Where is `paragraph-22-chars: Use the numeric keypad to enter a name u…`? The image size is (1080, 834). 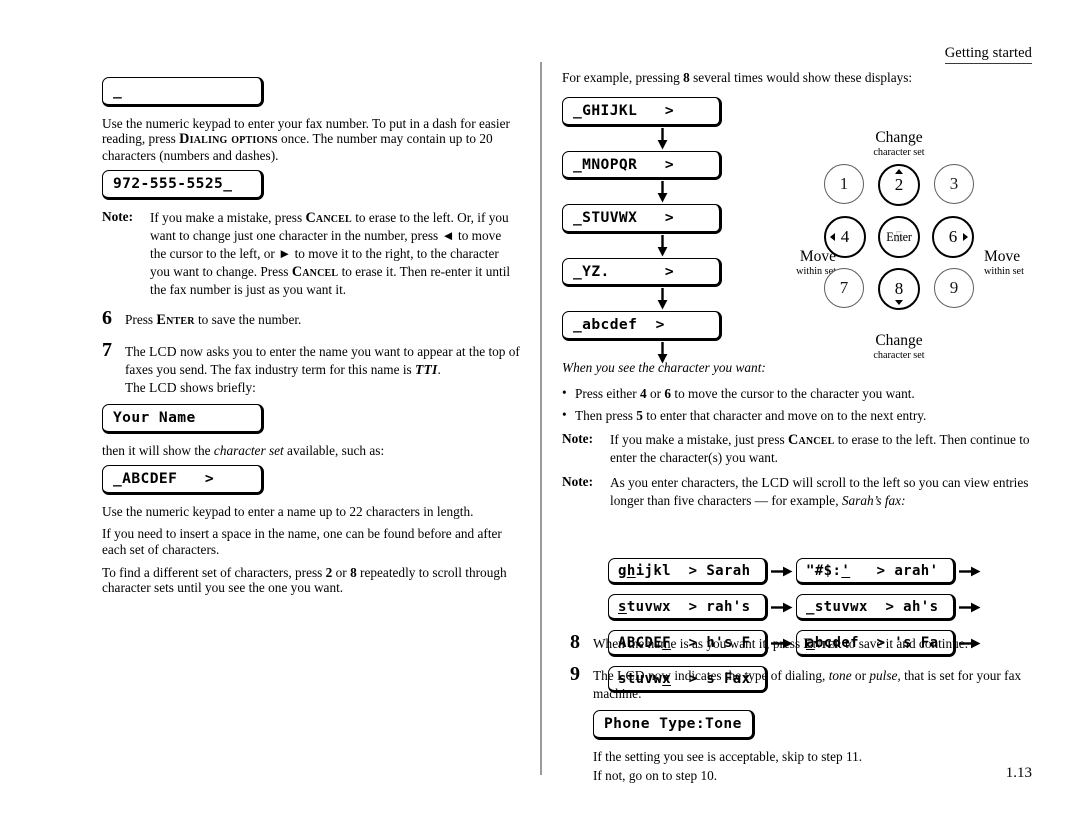
paragraph-22-chars: Use the numeric keypad to enter a name u… is located at coordinates (288, 511).